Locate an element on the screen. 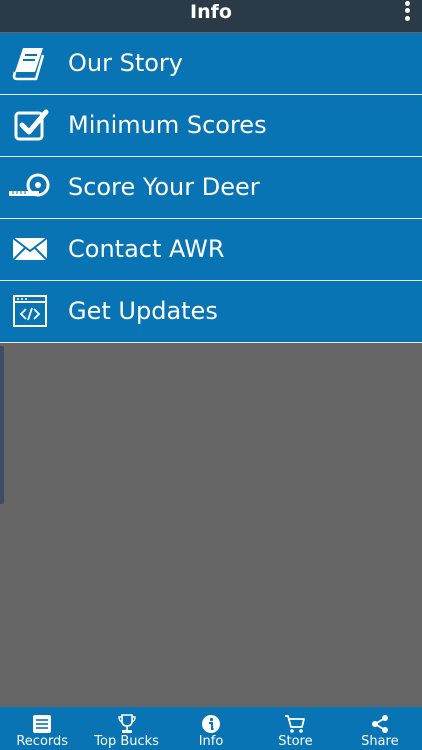  menu-item-score-your-deer: Score Your Deer is located at coordinates (211, 188).